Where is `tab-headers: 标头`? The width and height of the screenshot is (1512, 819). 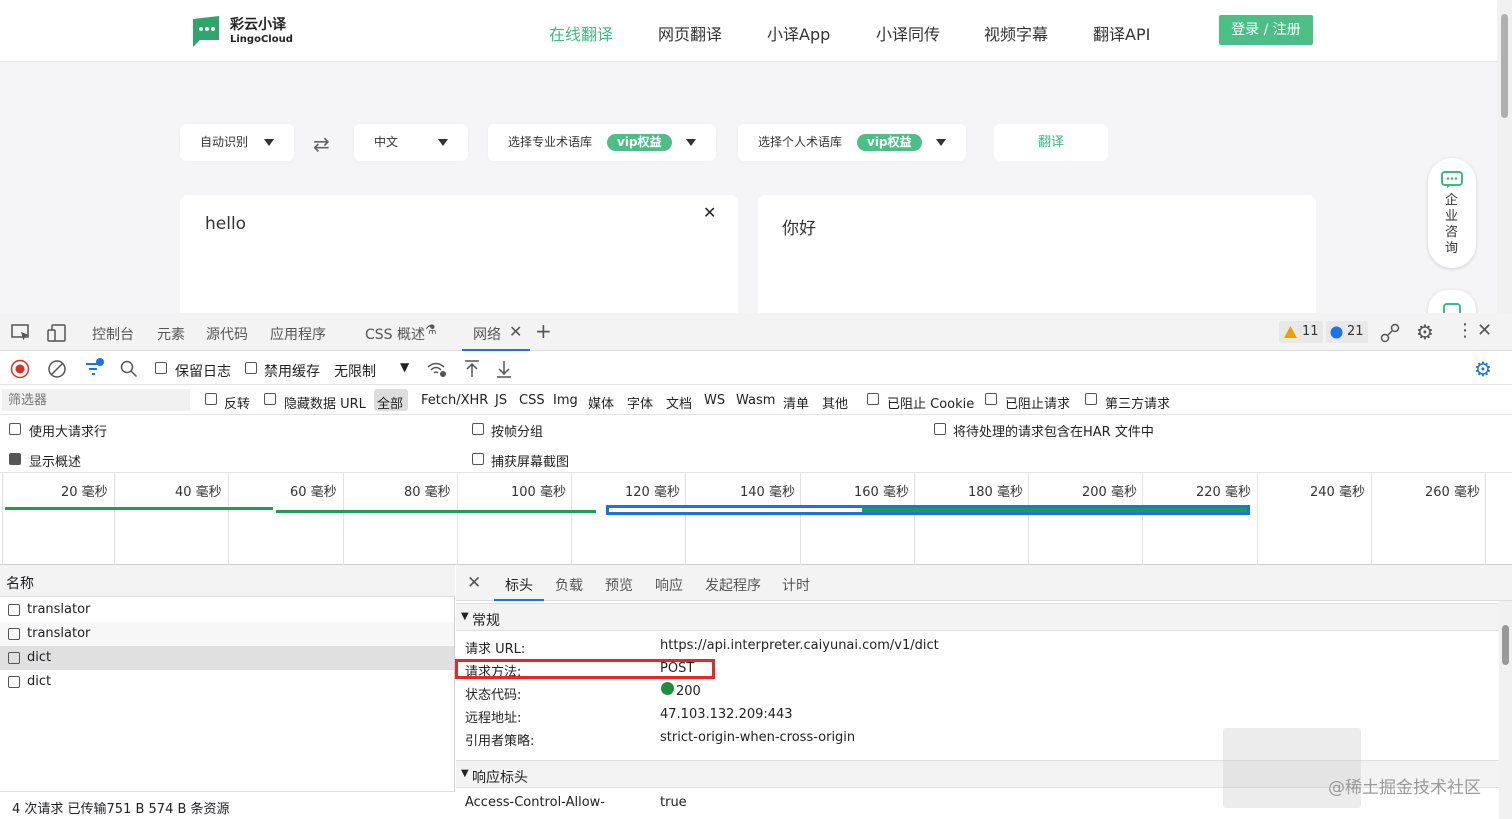 tab-headers: 标头 is located at coordinates (519, 585).